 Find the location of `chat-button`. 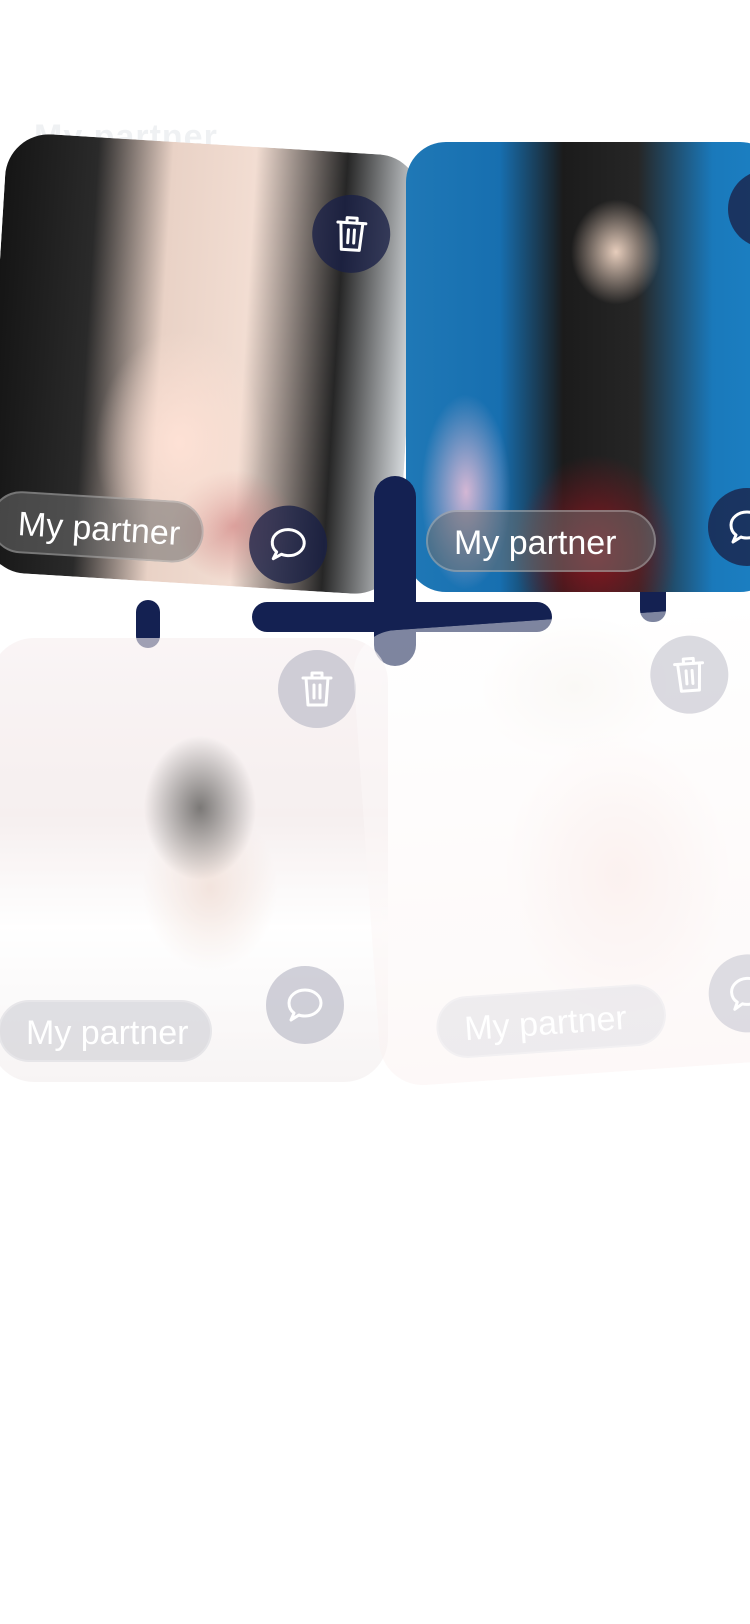

chat-button is located at coordinates (305, 1005).